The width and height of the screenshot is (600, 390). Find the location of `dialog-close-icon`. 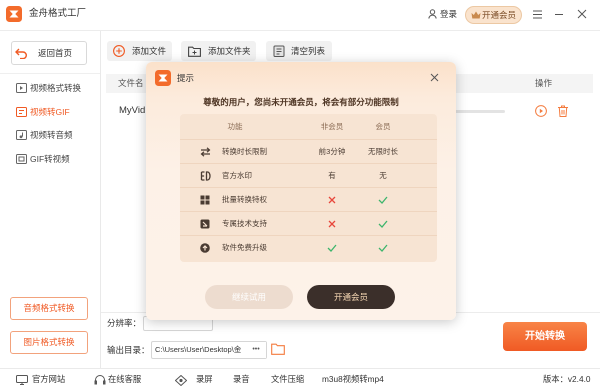

dialog-close-icon is located at coordinates (434, 77).